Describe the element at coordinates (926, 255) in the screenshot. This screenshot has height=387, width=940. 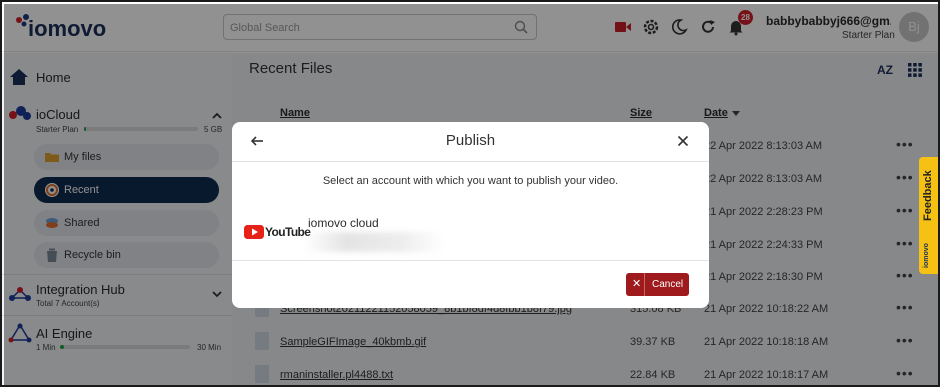
I see `feedback-brand: iomovo` at that location.